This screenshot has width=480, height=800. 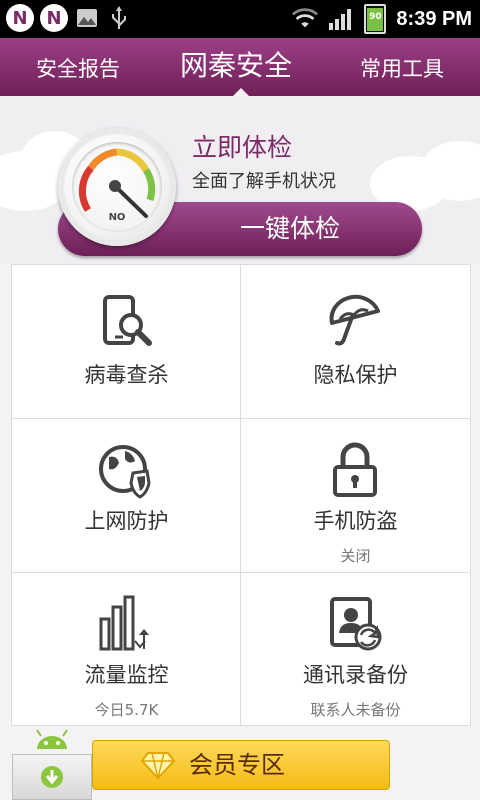 I want to click on feature-label: 隐私保护, so click(x=355, y=375).